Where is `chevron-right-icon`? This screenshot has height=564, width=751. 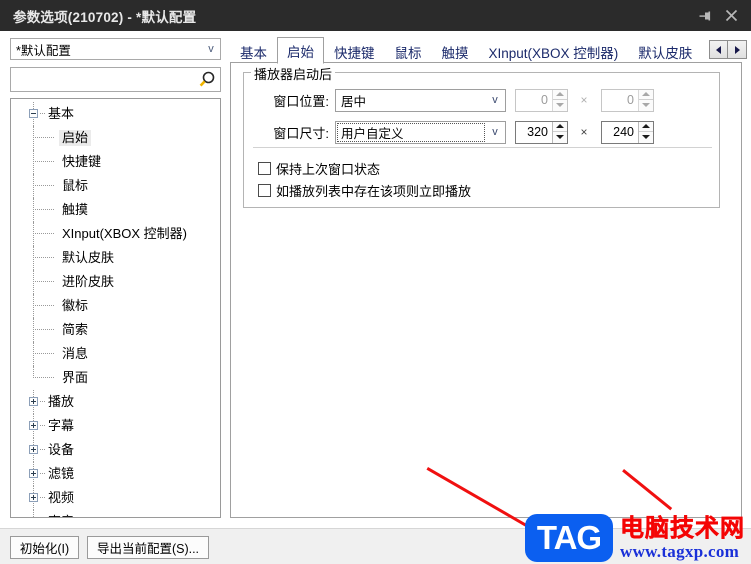 chevron-right-icon is located at coordinates (737, 49).